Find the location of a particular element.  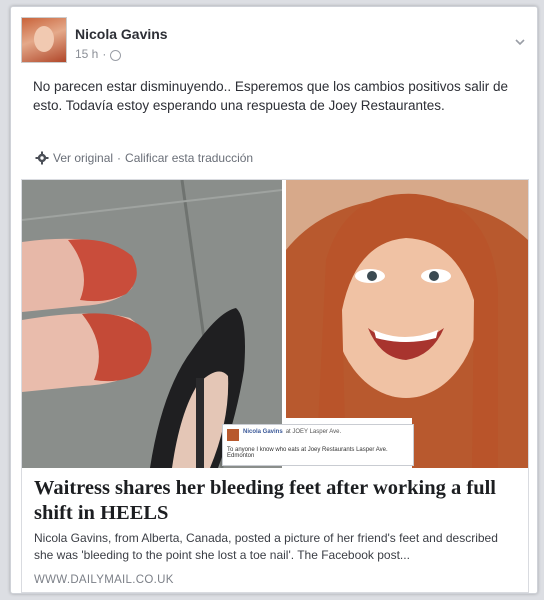

avatar-face is located at coordinates (44, 39).